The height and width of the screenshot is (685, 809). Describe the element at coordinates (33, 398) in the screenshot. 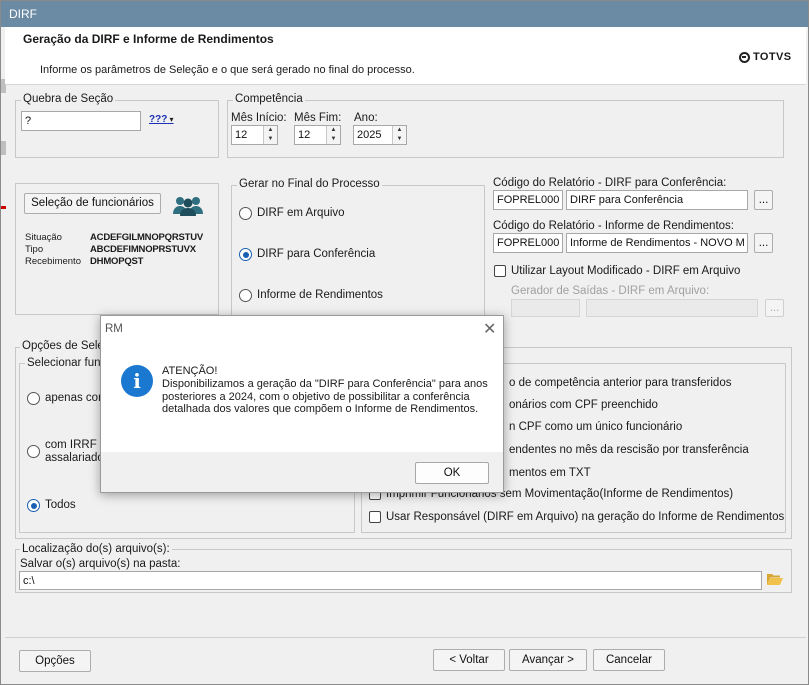

I see `radio-apenas-com` at that location.